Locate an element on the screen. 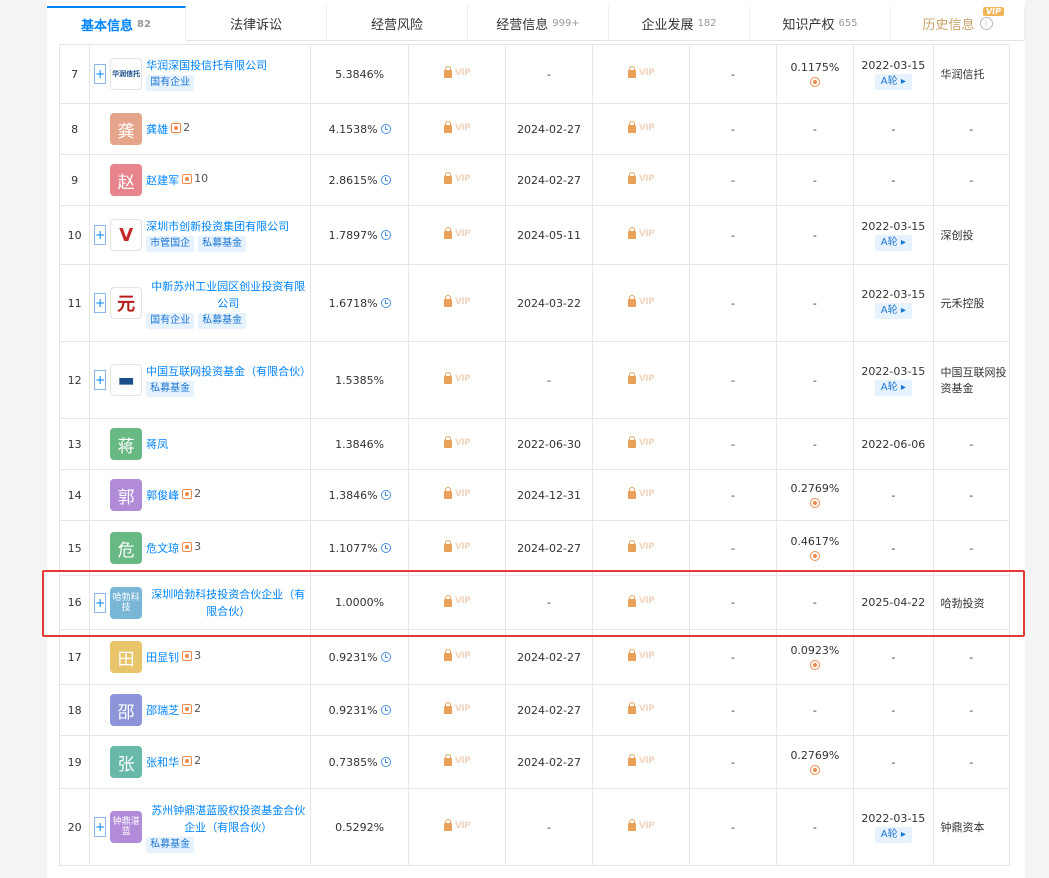 The image size is (1049, 878). tab-3: 经营信息 999+ is located at coordinates (538, 23).